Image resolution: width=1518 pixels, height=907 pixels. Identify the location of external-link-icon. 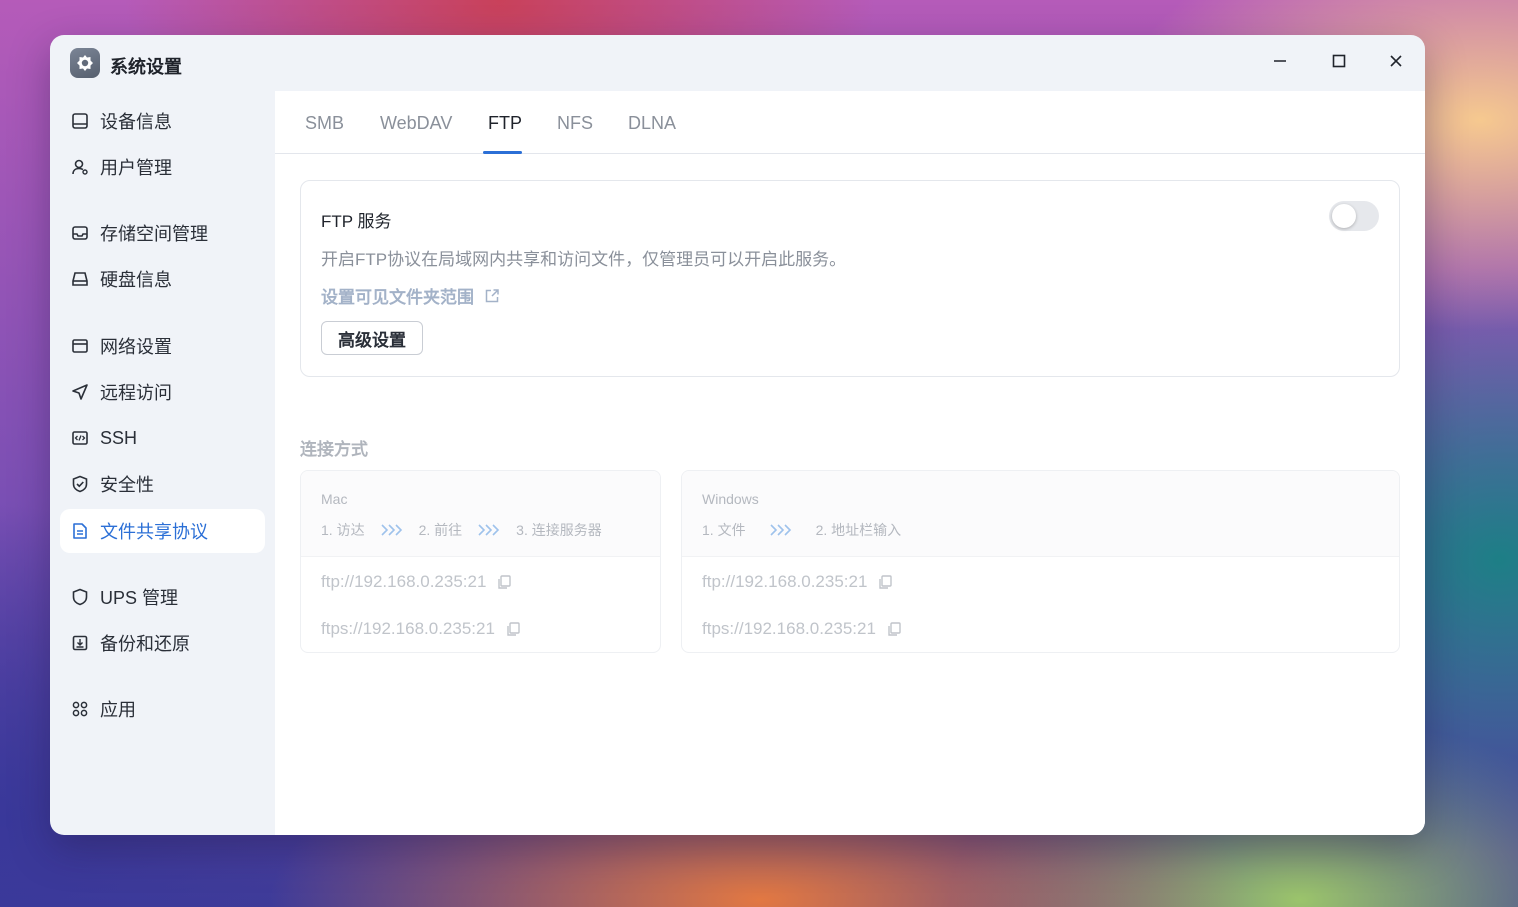
(492, 296).